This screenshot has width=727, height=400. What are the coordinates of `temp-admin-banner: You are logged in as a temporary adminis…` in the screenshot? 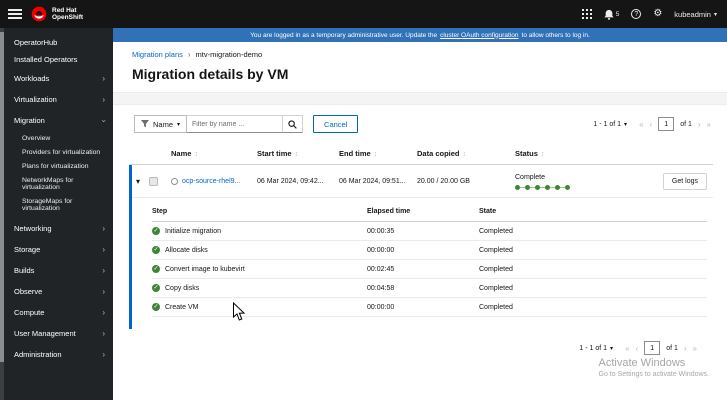 It's located at (420, 35).